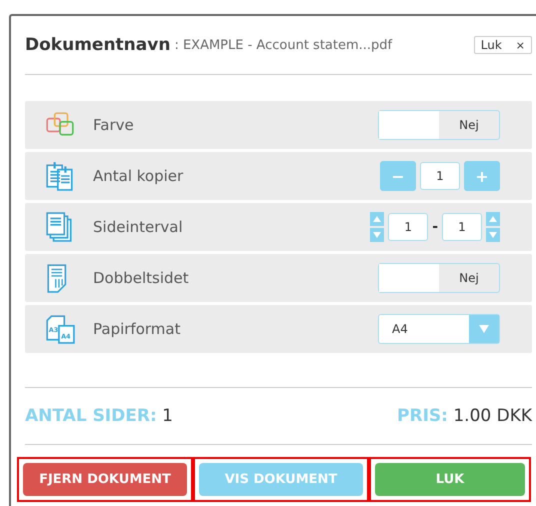 The width and height of the screenshot is (536, 506). I want to click on from-page-field: 1, so click(408, 227).